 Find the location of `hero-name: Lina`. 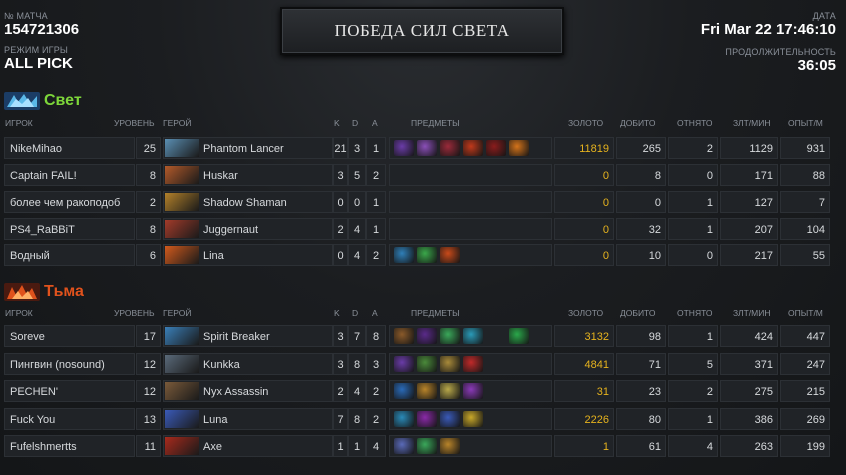

hero-name: Lina is located at coordinates (213, 256).